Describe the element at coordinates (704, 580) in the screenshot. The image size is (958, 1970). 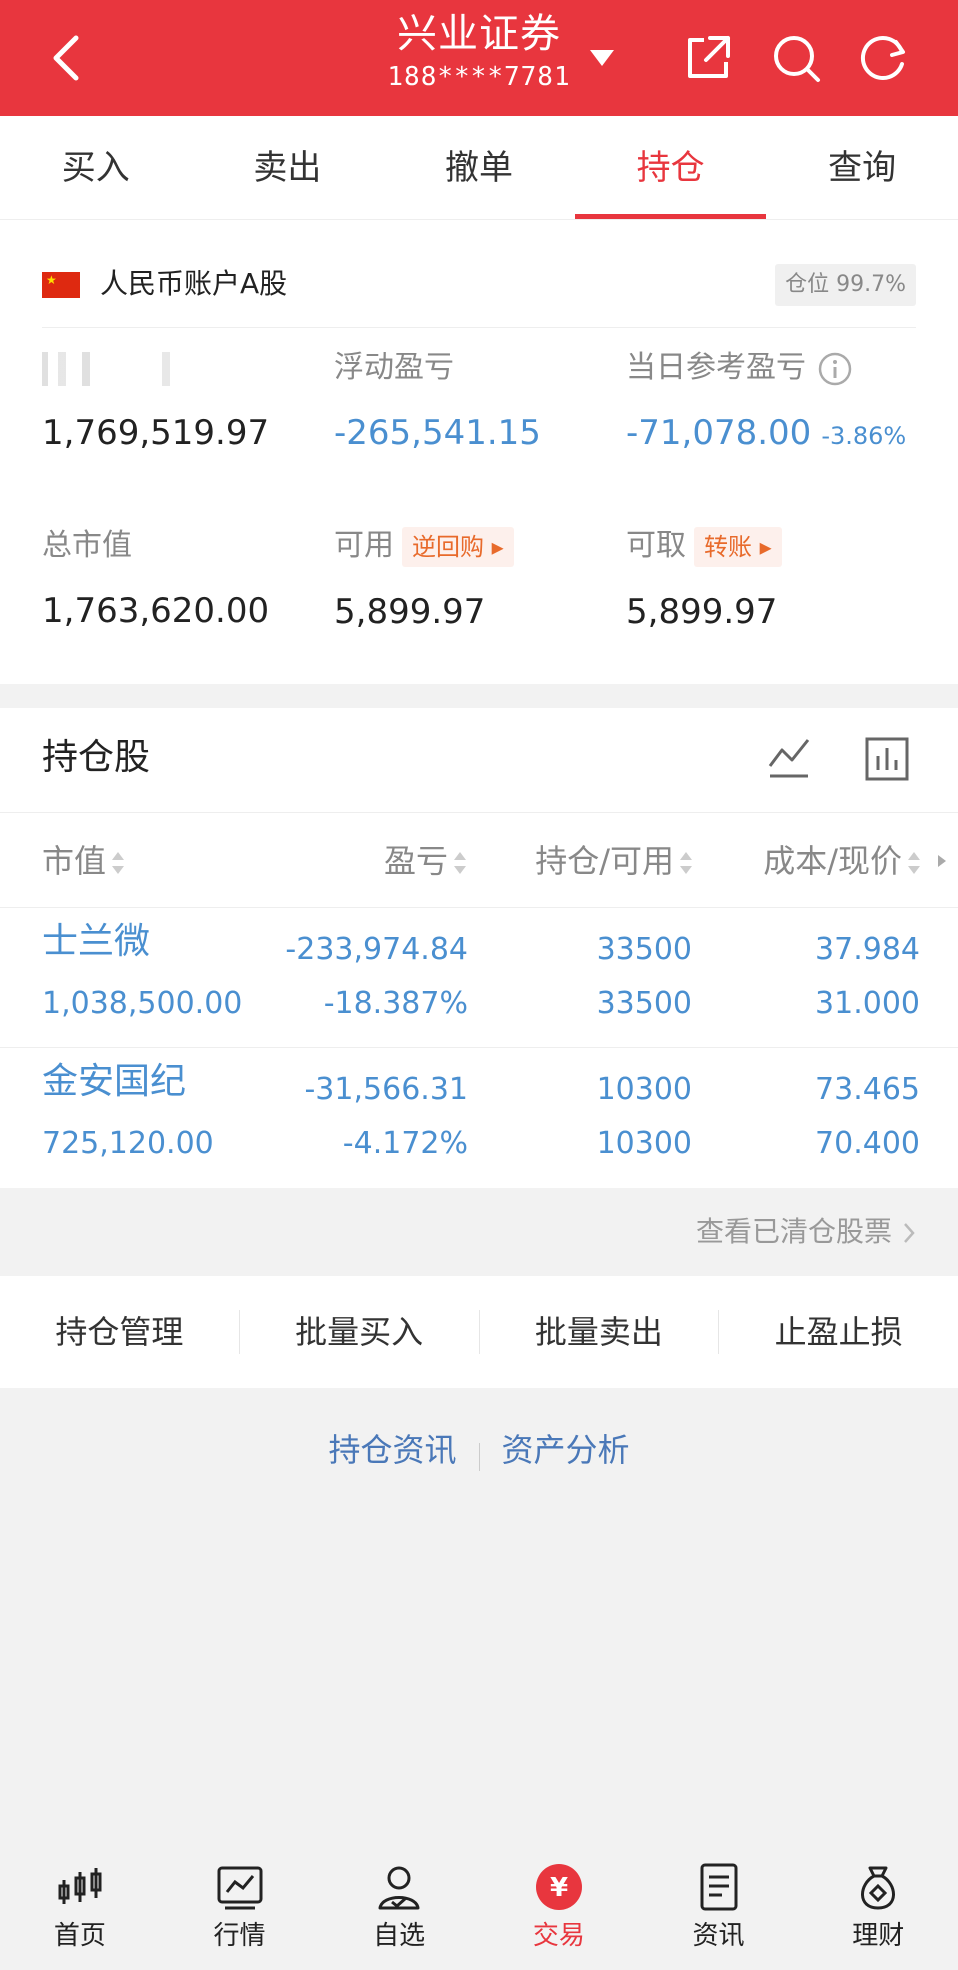
I see `withdrawable-stat: 可取 转账 ▸ 5,899.97` at that location.